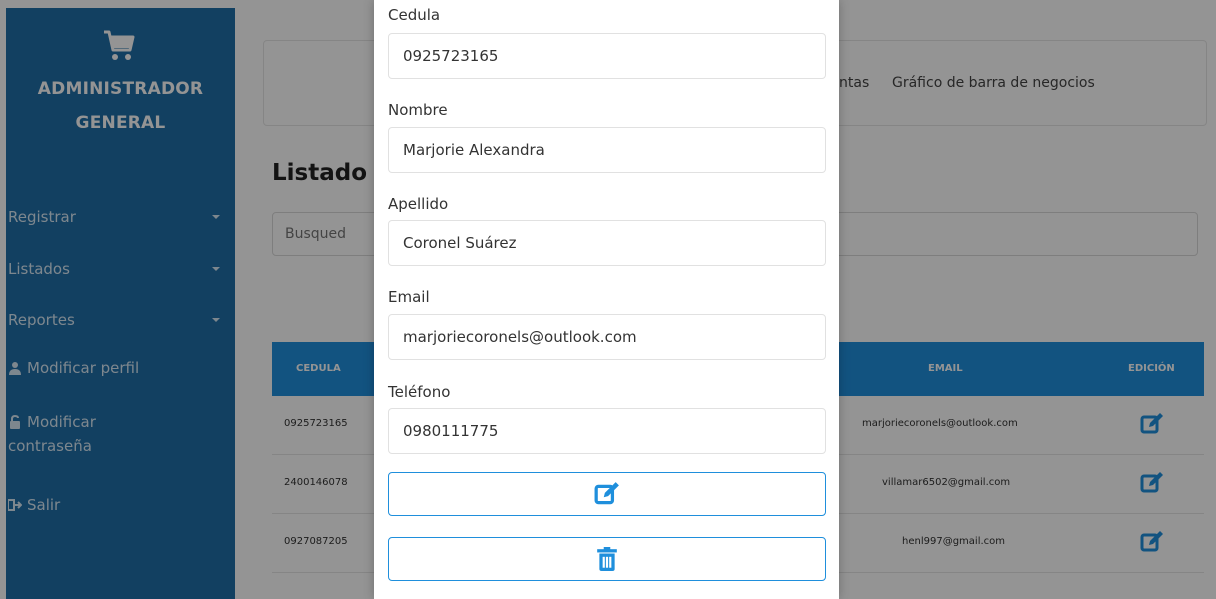 Image resolution: width=1216 pixels, height=599 pixels. I want to click on telefono-label: Teléfono, so click(419, 392).